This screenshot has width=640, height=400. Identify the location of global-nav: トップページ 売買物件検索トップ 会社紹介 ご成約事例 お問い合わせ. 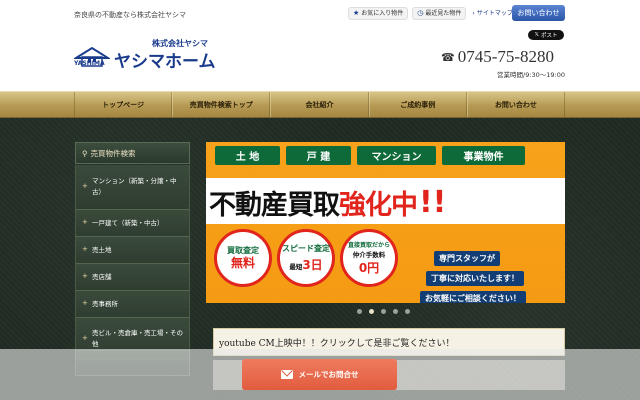
(320, 104).